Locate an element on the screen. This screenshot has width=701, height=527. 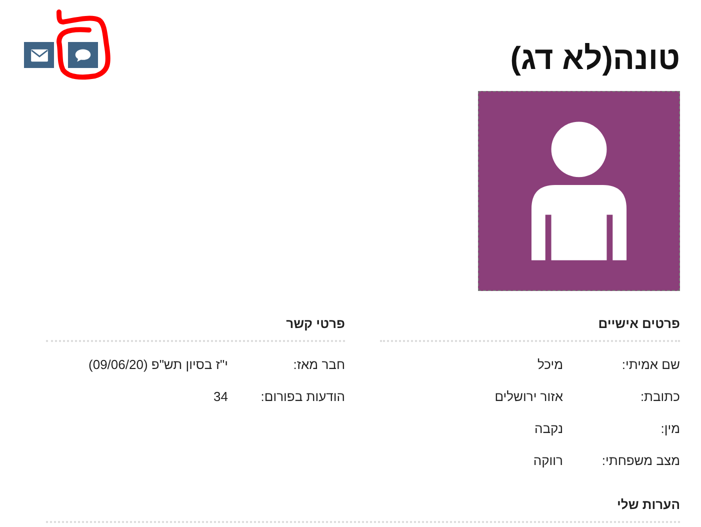
field-value: רווקה is located at coordinates (548, 460).